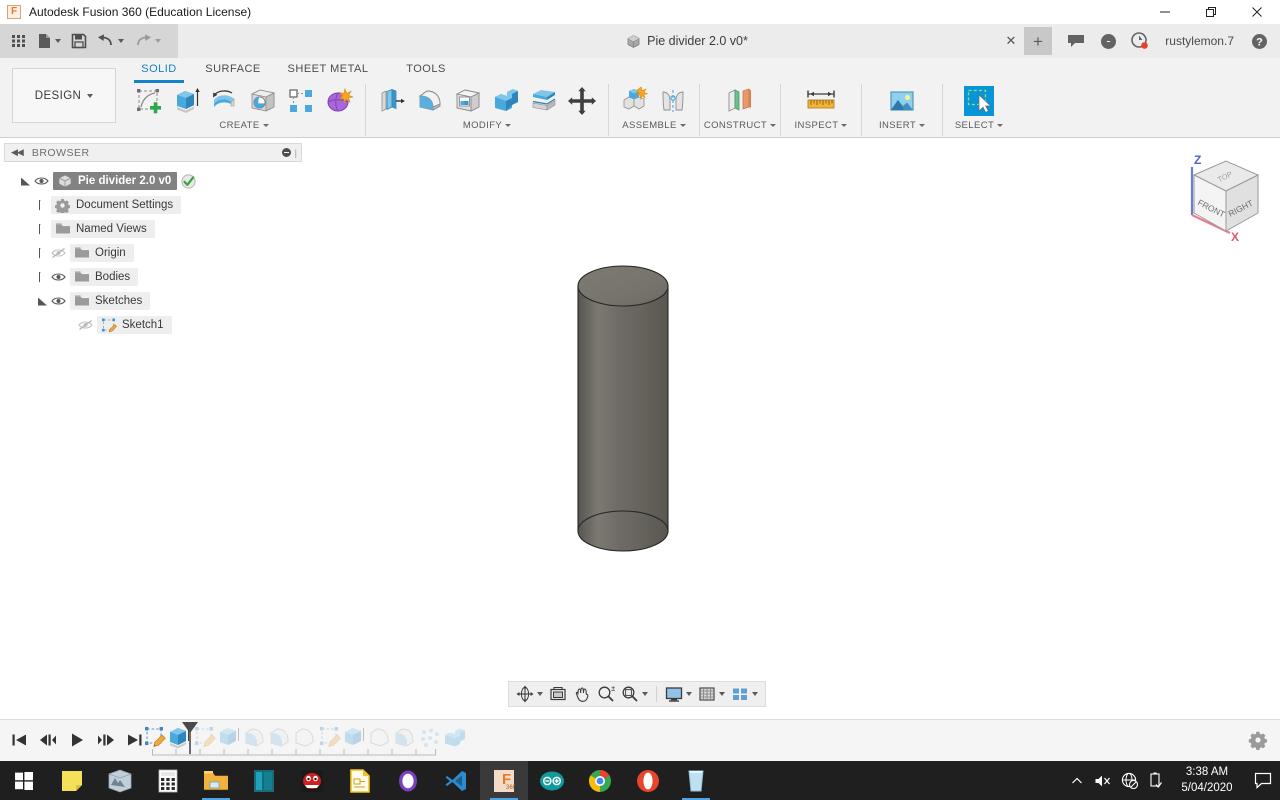 This screenshot has width=1280, height=800. Describe the element at coordinates (1220, 199) in the screenshot. I see `view-cube: Z X FRONT RIGHT TOP` at that location.